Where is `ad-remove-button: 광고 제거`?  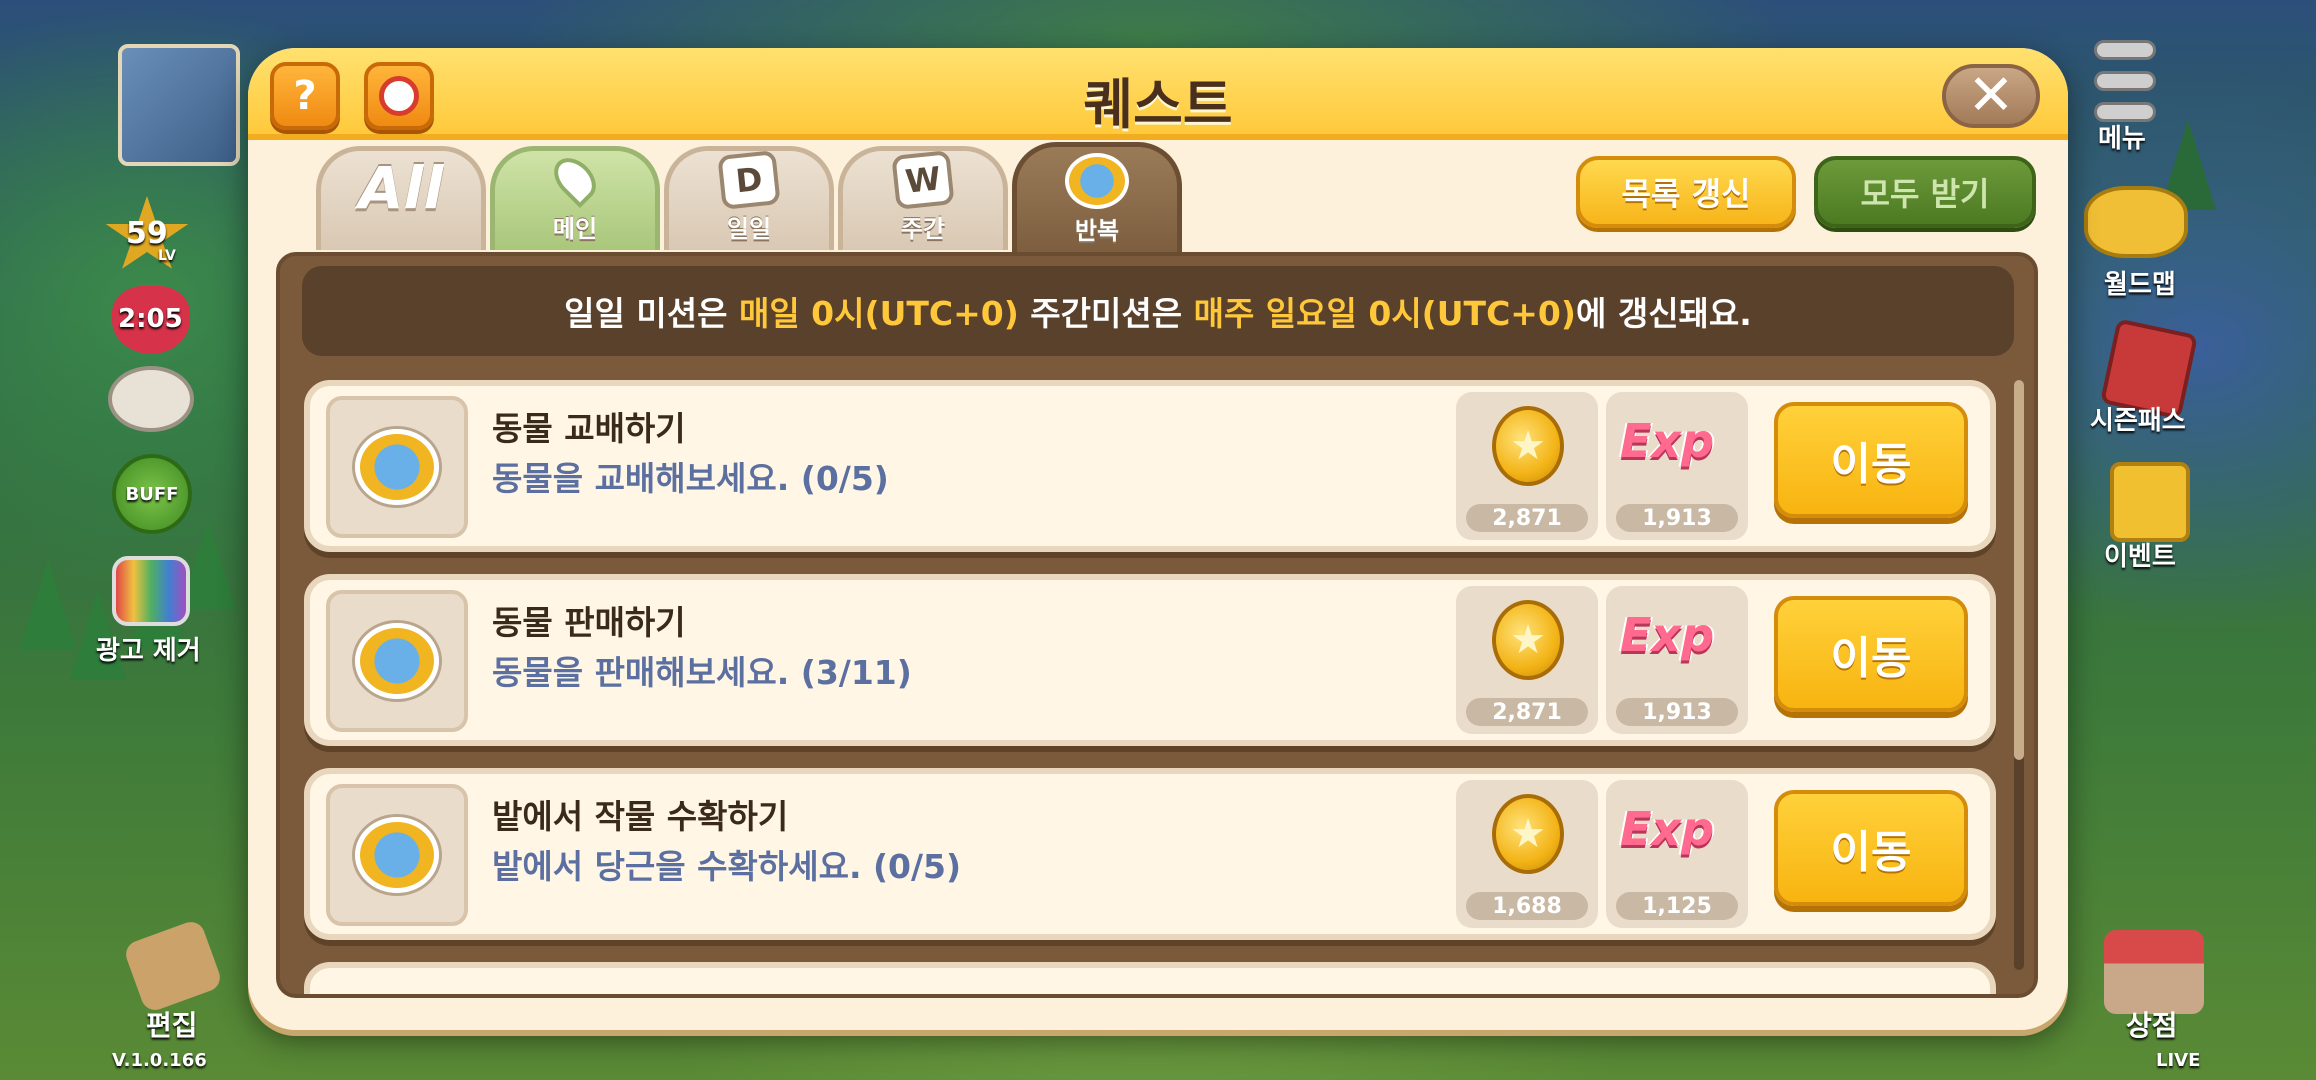
ad-remove-button: 광고 제거 is located at coordinates (148, 648).